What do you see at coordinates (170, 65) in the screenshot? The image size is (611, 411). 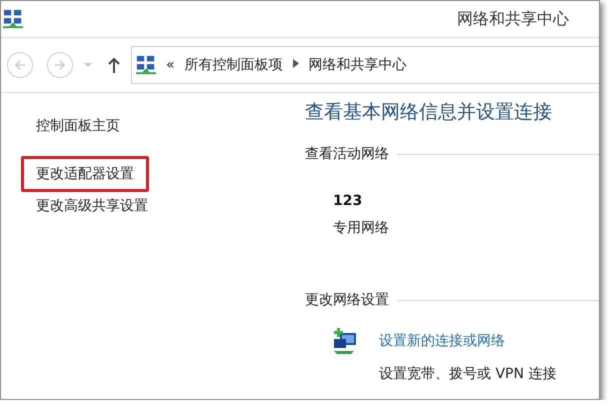 I see `breadcrumb-overflow: «` at bounding box center [170, 65].